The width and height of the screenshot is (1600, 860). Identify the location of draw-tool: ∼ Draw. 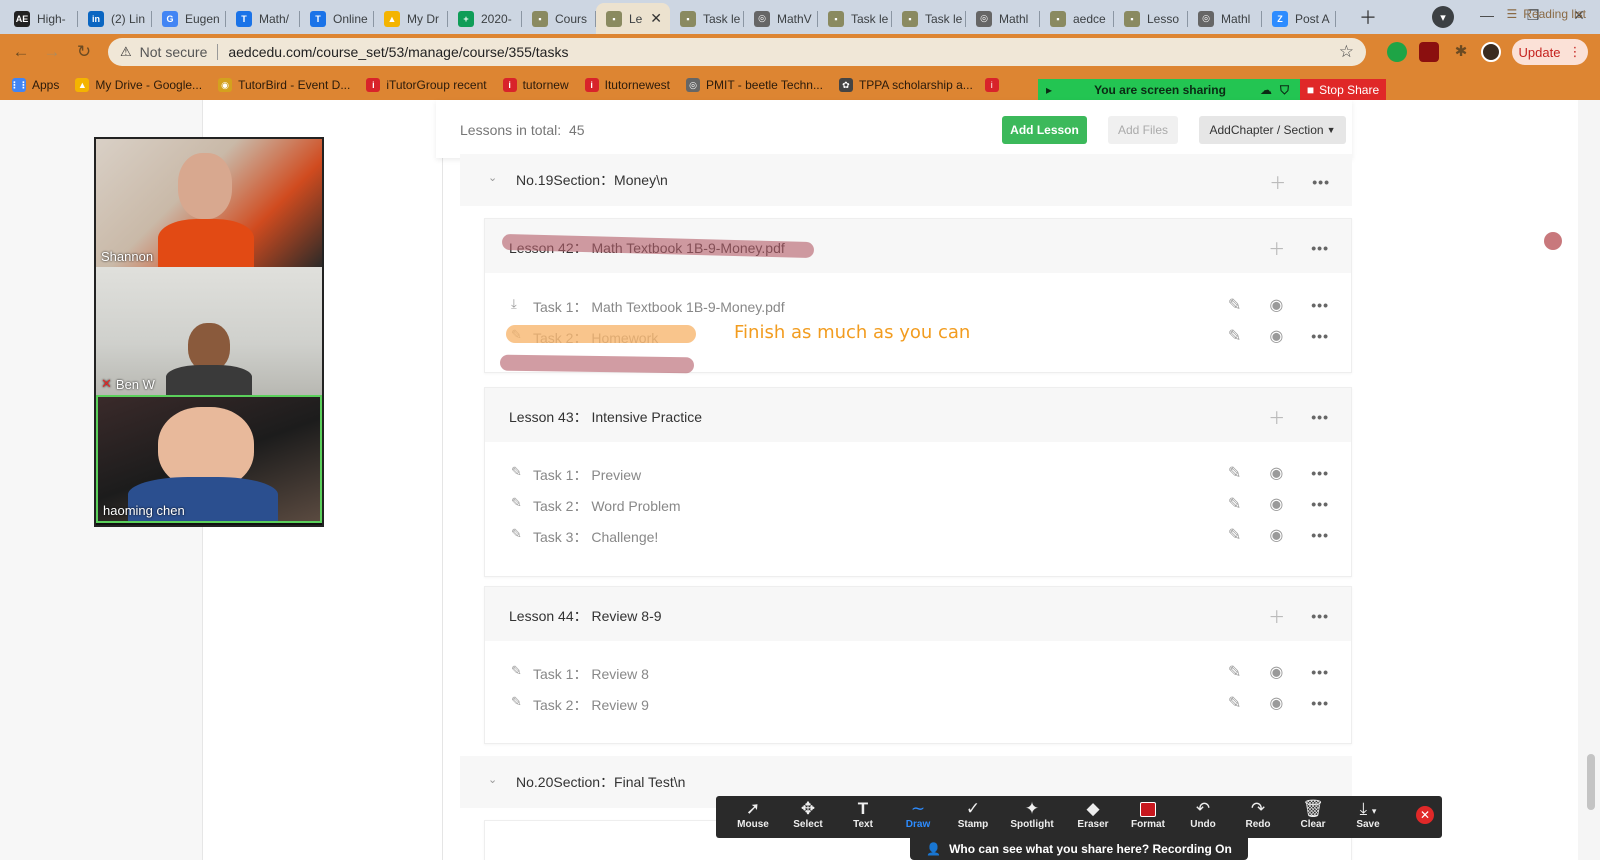
(918, 817).